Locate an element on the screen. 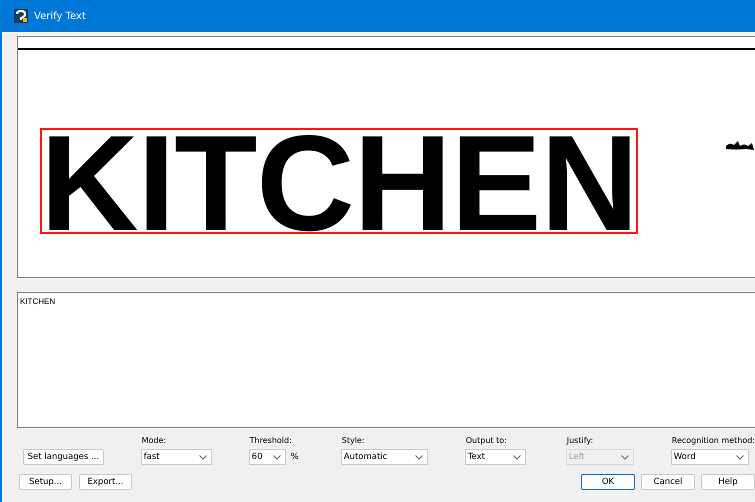 Image resolution: width=755 pixels, height=502 pixels. dropdown: 60 is located at coordinates (267, 457).